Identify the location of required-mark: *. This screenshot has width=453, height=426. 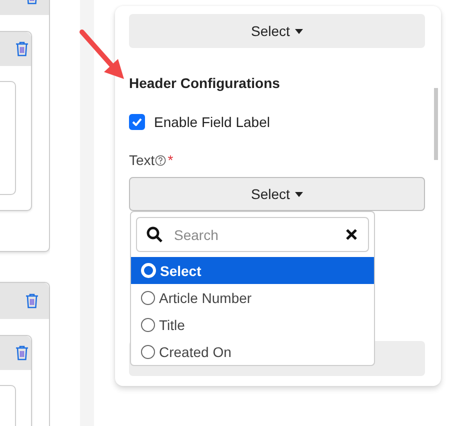
(171, 160).